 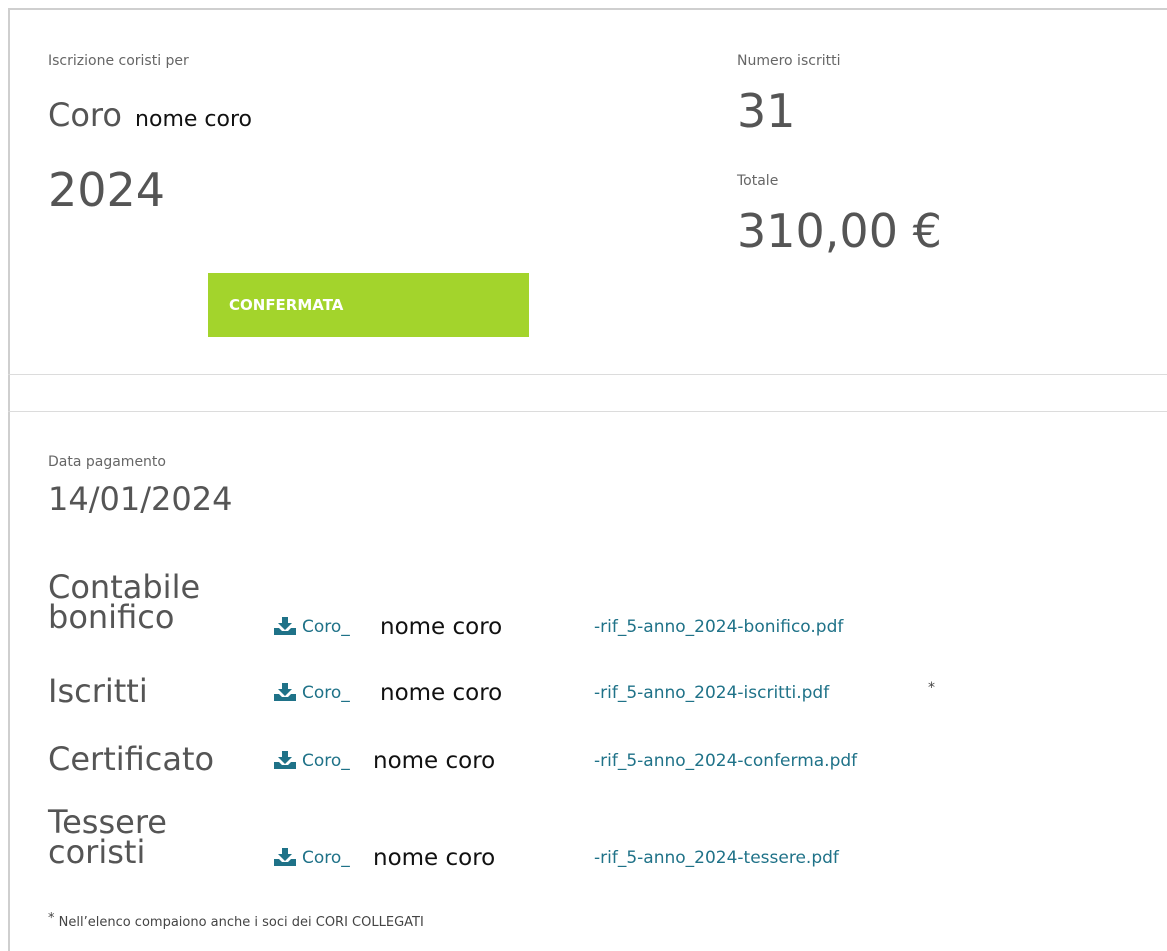 What do you see at coordinates (124, 602) in the screenshot?
I see `doc-label-bonifico: Contabile bonifico` at bounding box center [124, 602].